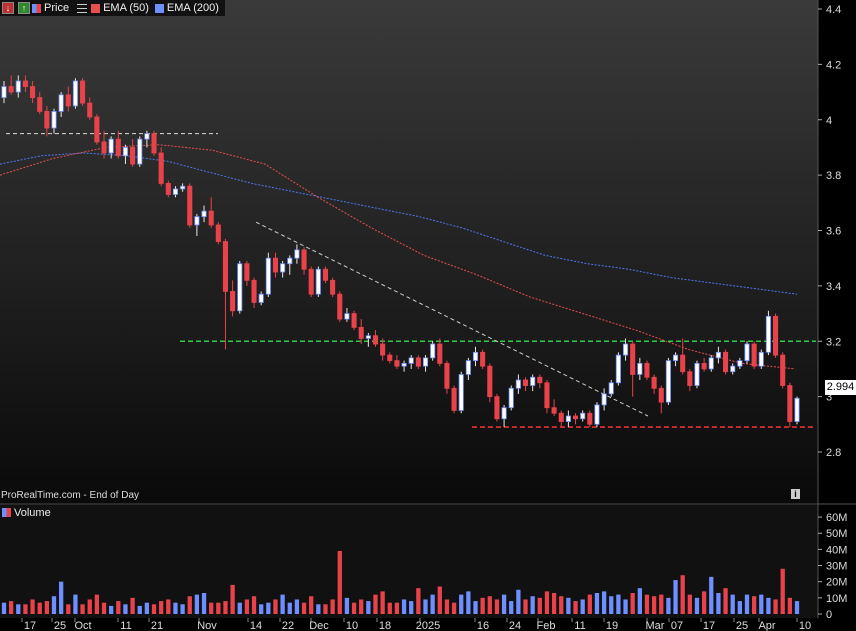 The image size is (856, 631). Describe the element at coordinates (96, 8) in the screenshot. I see `ema50-swatch` at that location.